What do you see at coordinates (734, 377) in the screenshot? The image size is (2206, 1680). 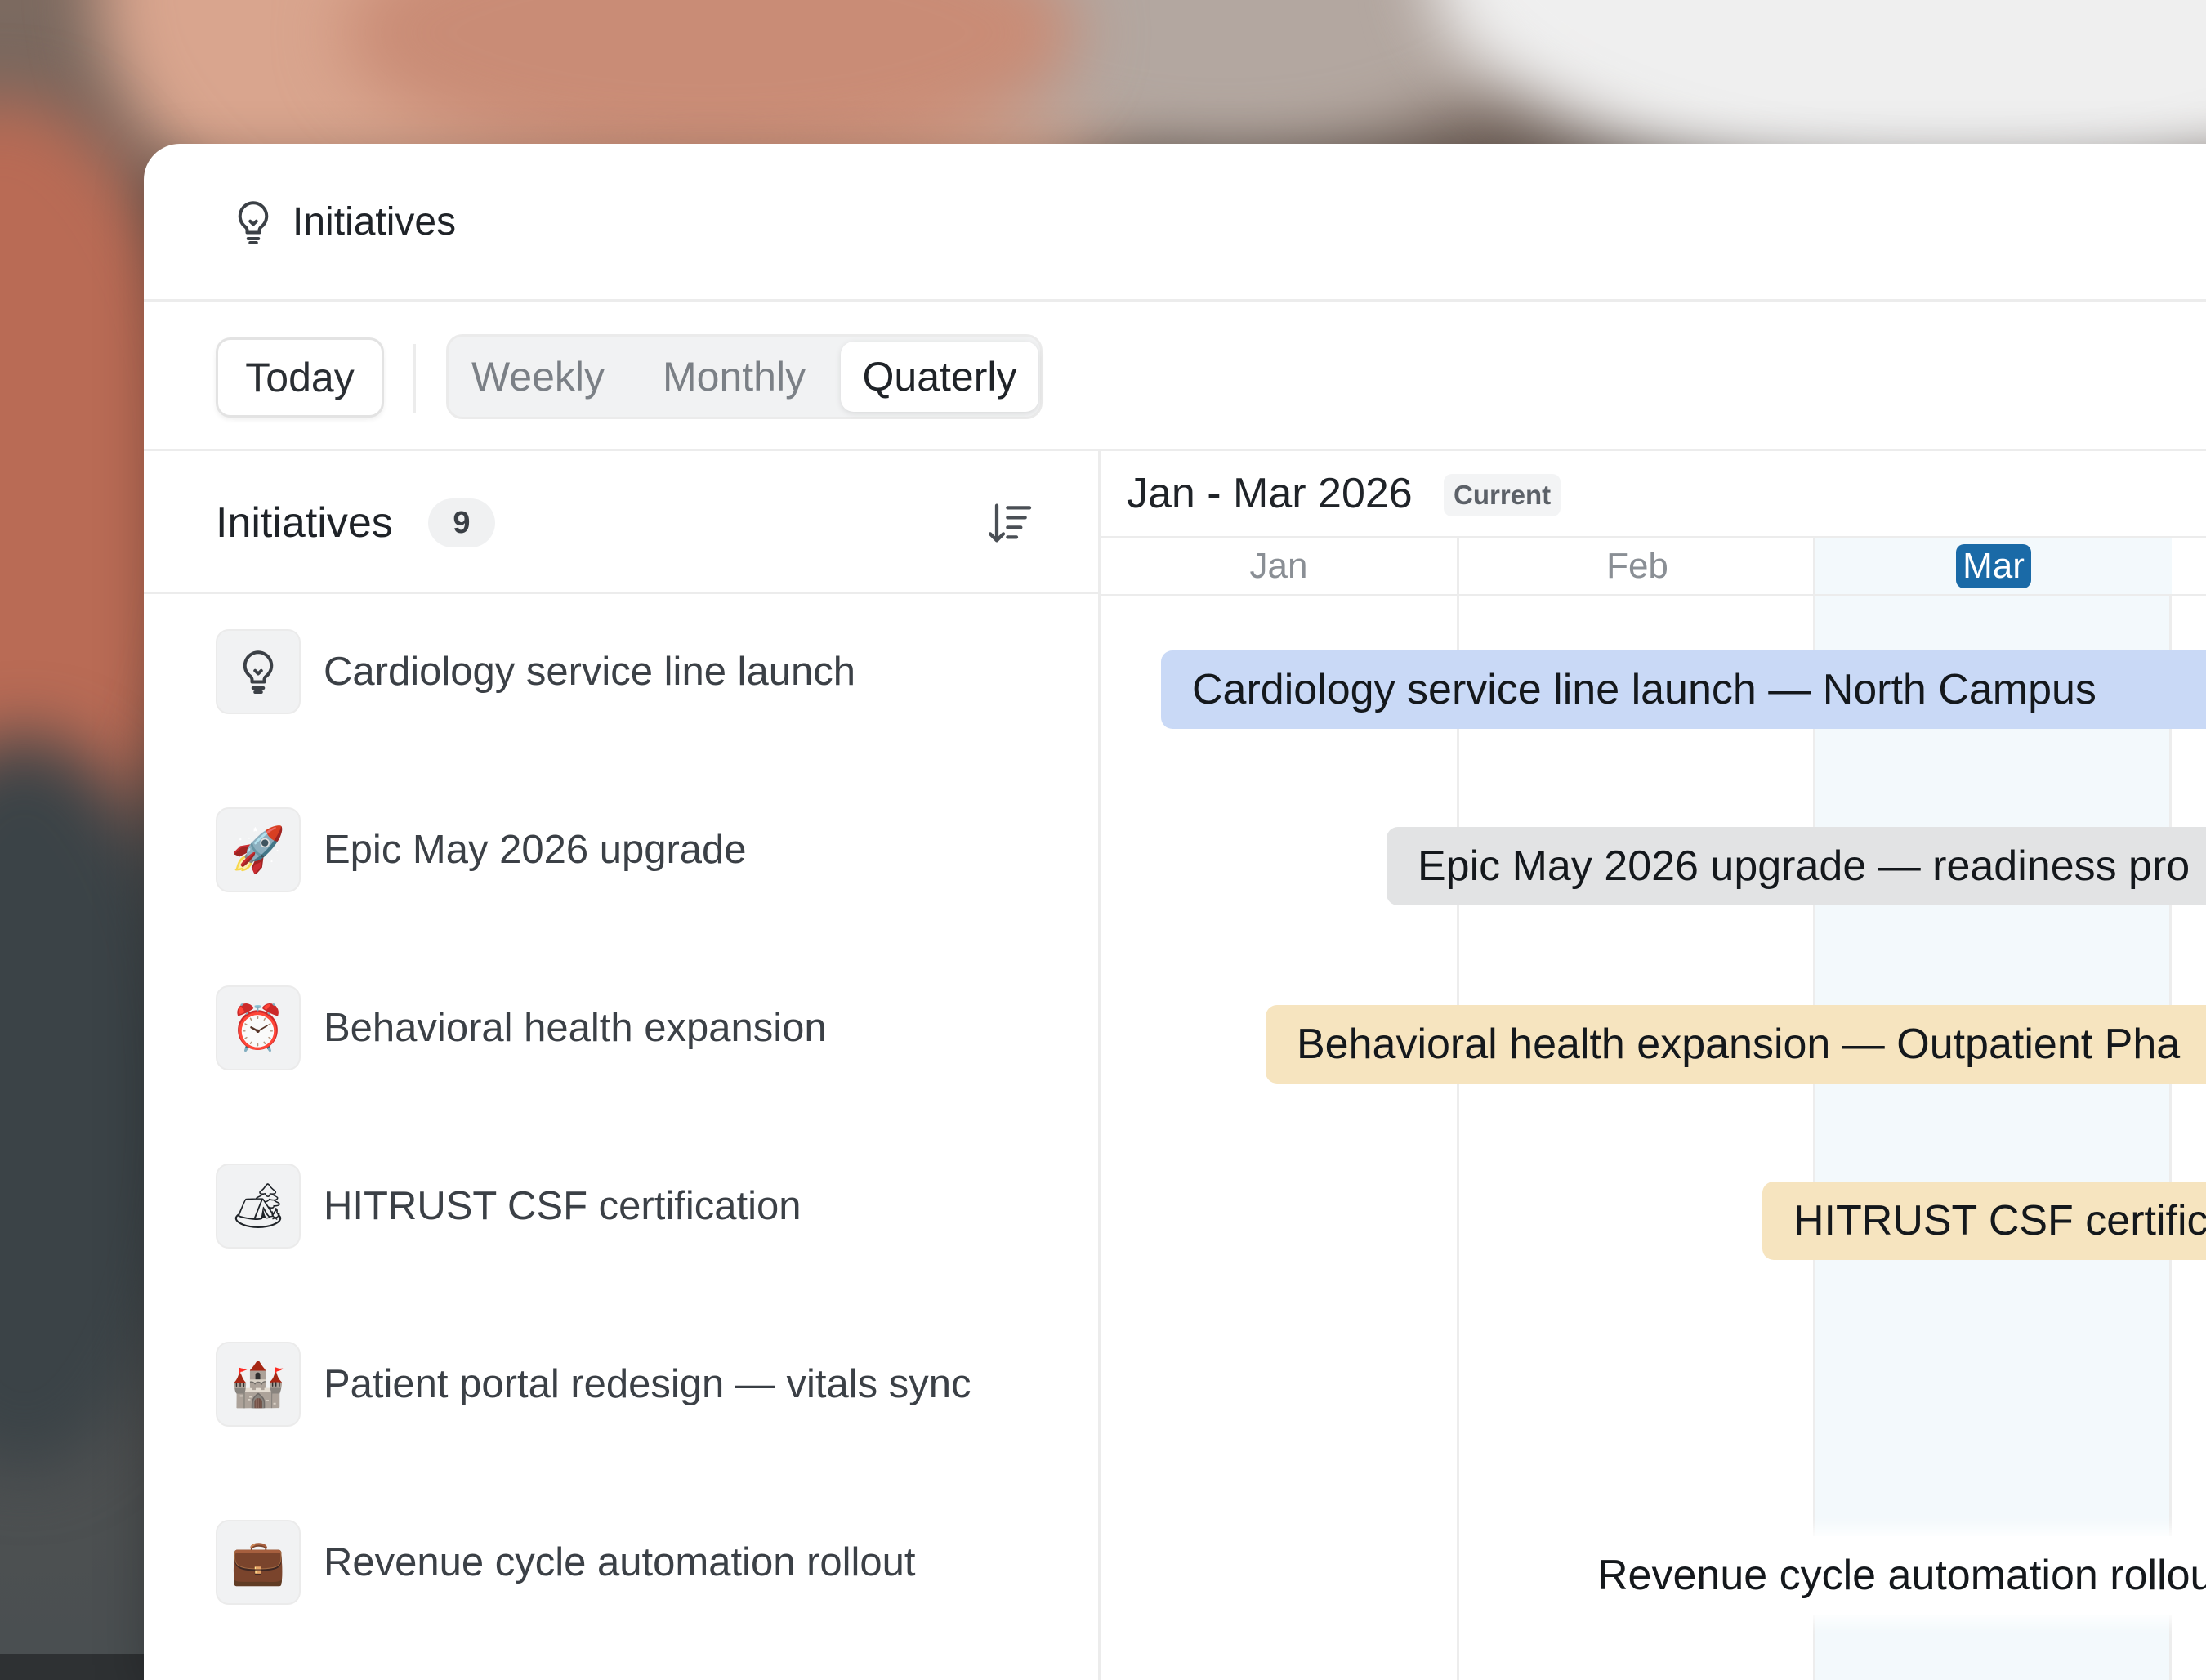 I see `view-option-monthly: Monthly` at bounding box center [734, 377].